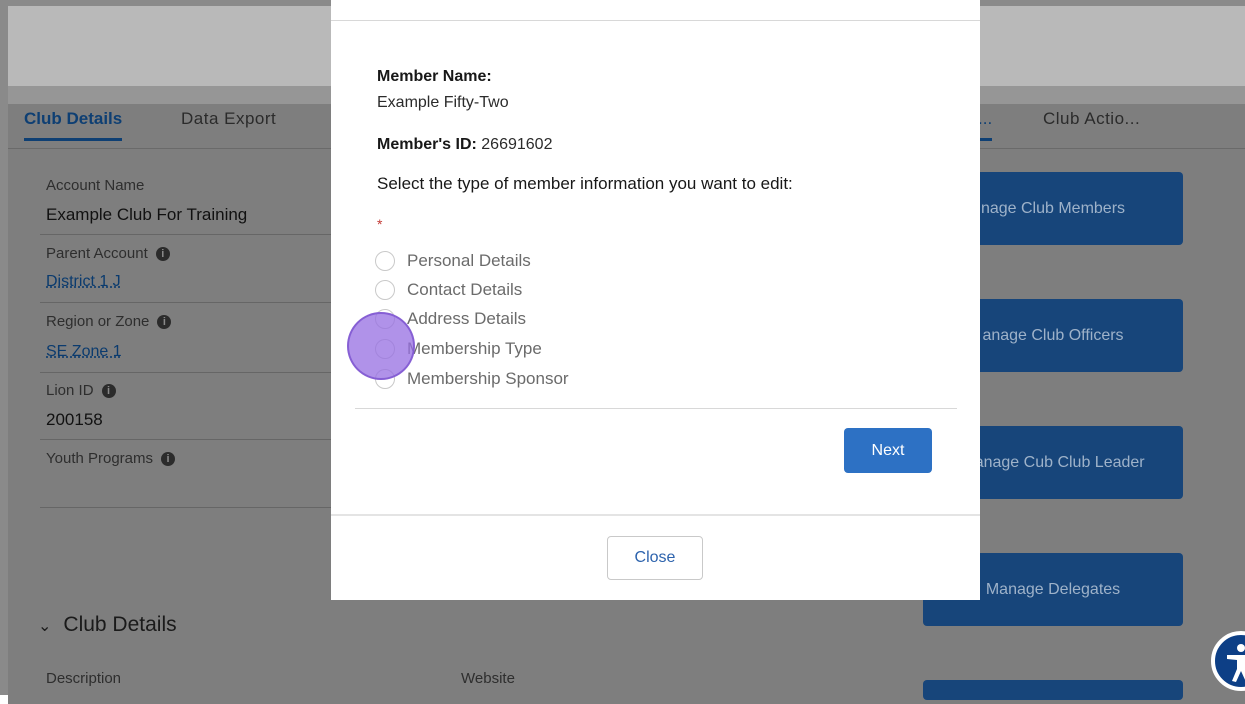  Describe the element at coordinates (70, 390) in the screenshot. I see `lion-id-label-text: Lion ID` at that location.